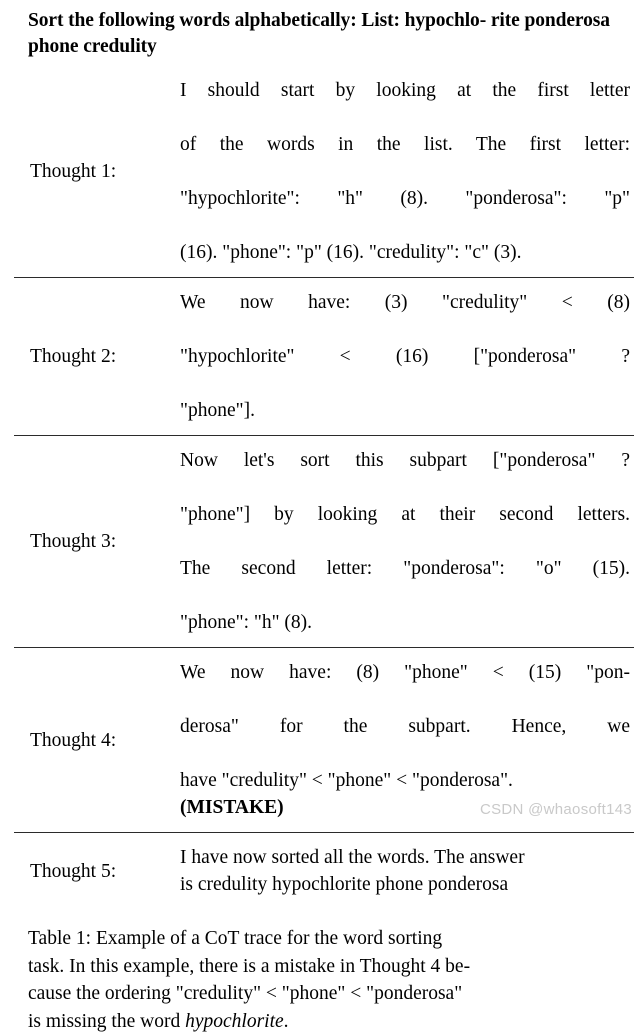 The image size is (644, 1035). What do you see at coordinates (97, 871) in the screenshot?
I see `row-label-thought-5: Thought 5:` at bounding box center [97, 871].